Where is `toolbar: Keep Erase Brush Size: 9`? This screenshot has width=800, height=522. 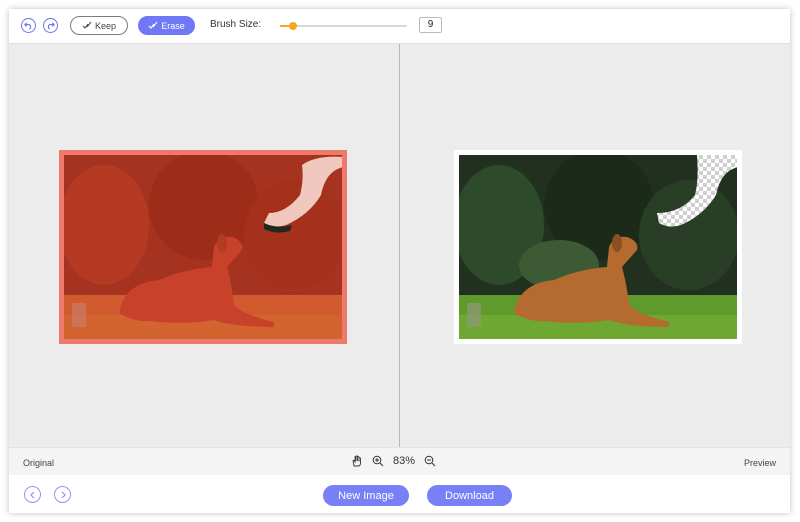 toolbar: Keep Erase Brush Size: 9 is located at coordinates (399, 26).